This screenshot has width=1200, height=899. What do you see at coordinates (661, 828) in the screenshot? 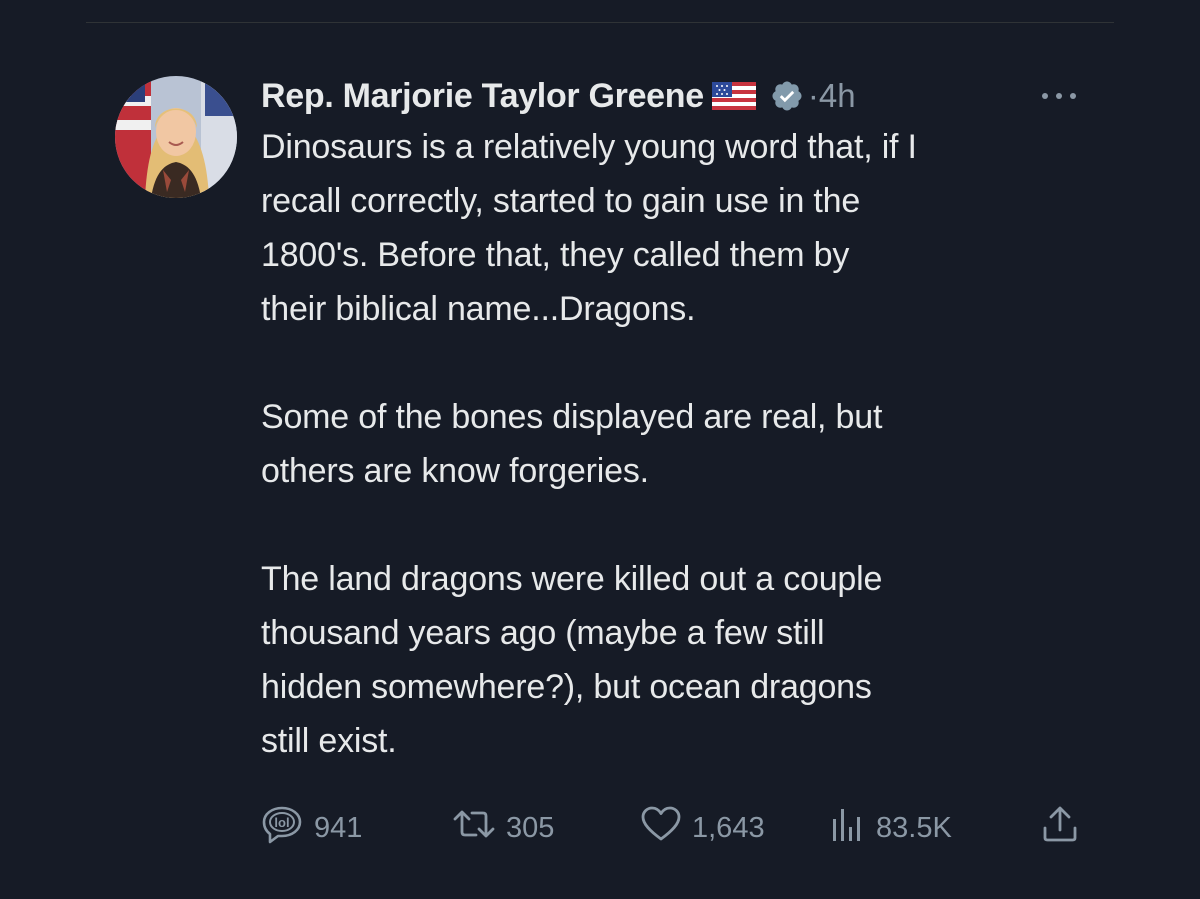
I see `heart-icon` at bounding box center [661, 828].